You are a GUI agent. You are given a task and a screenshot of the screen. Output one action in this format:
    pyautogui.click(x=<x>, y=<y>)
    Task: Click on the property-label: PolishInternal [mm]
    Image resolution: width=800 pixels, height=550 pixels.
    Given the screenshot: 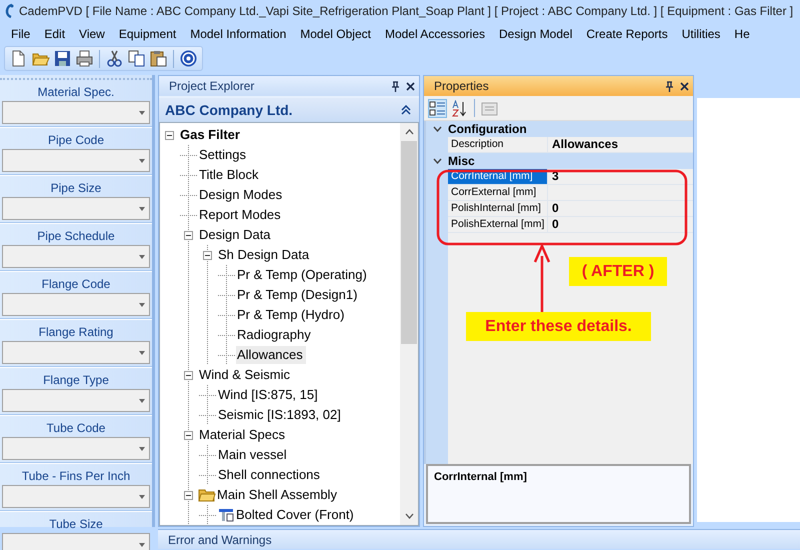 What is the action you would take?
    pyautogui.click(x=498, y=208)
    